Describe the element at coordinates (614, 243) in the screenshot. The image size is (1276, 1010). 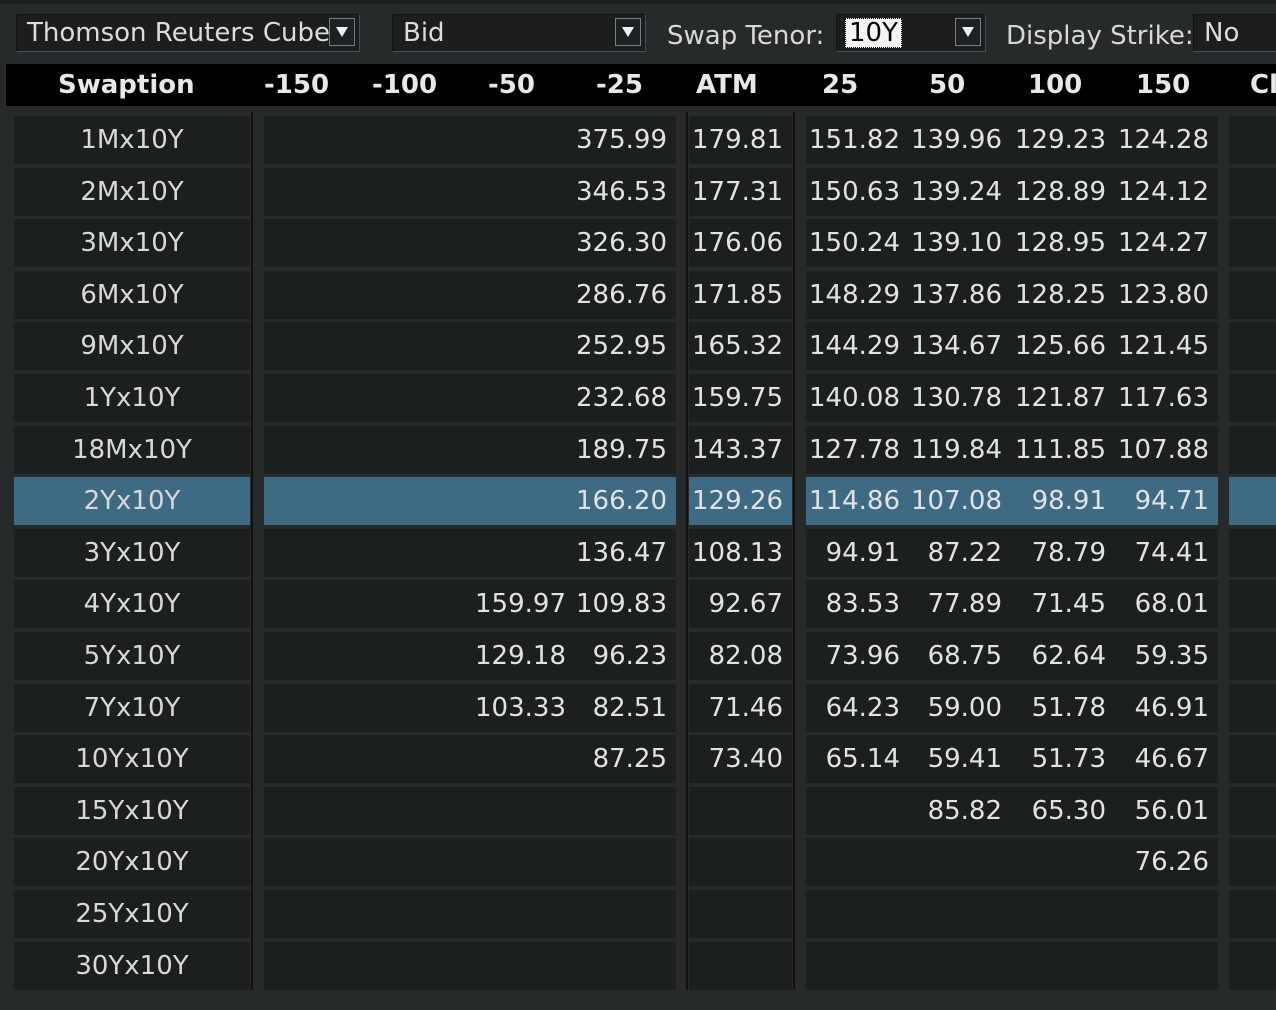
I see `vol-cell: 326.30` at that location.